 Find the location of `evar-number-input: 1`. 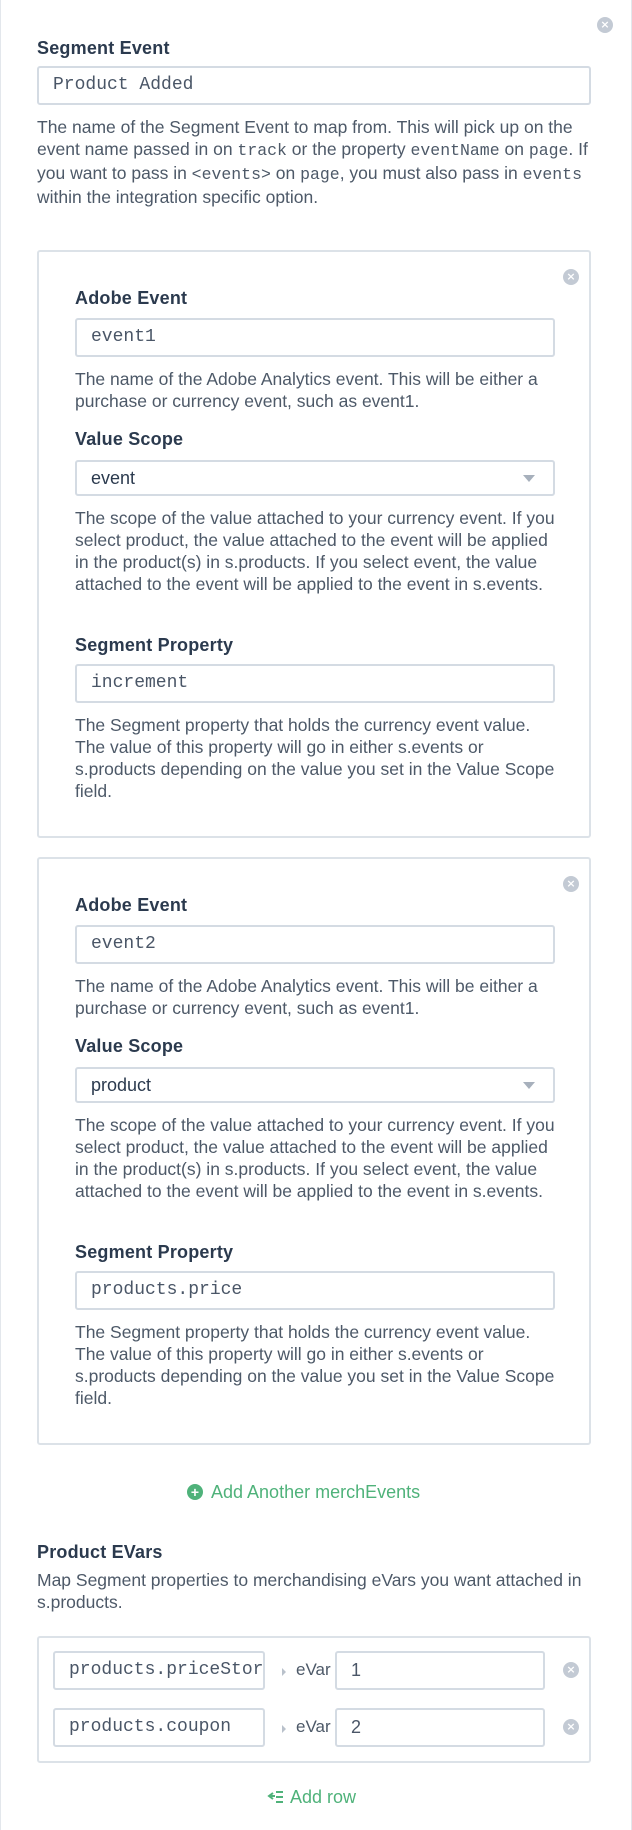

evar-number-input: 1 is located at coordinates (440, 1670).